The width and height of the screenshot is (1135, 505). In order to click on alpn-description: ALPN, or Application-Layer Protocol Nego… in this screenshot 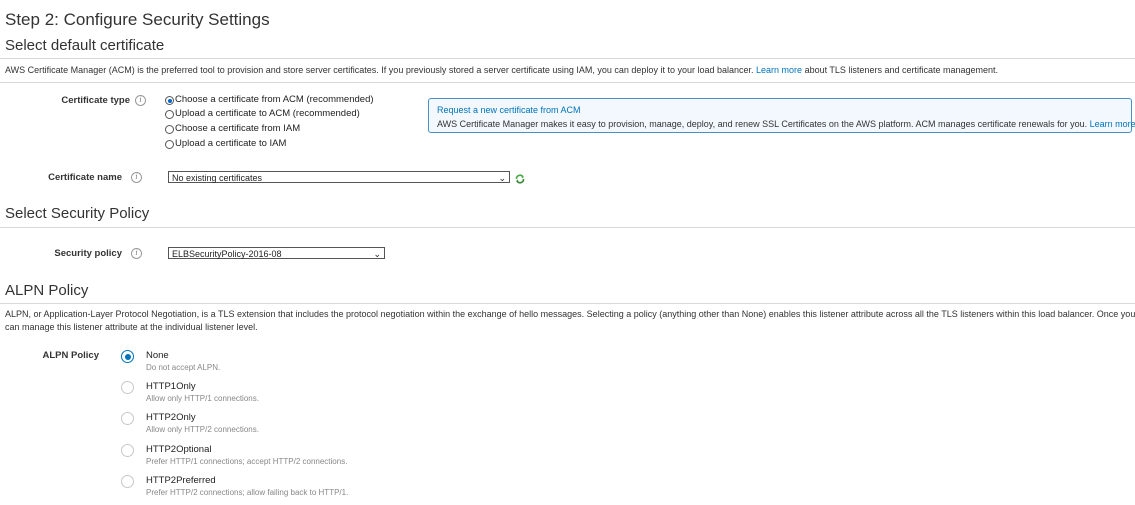, I will do `click(570, 320)`.